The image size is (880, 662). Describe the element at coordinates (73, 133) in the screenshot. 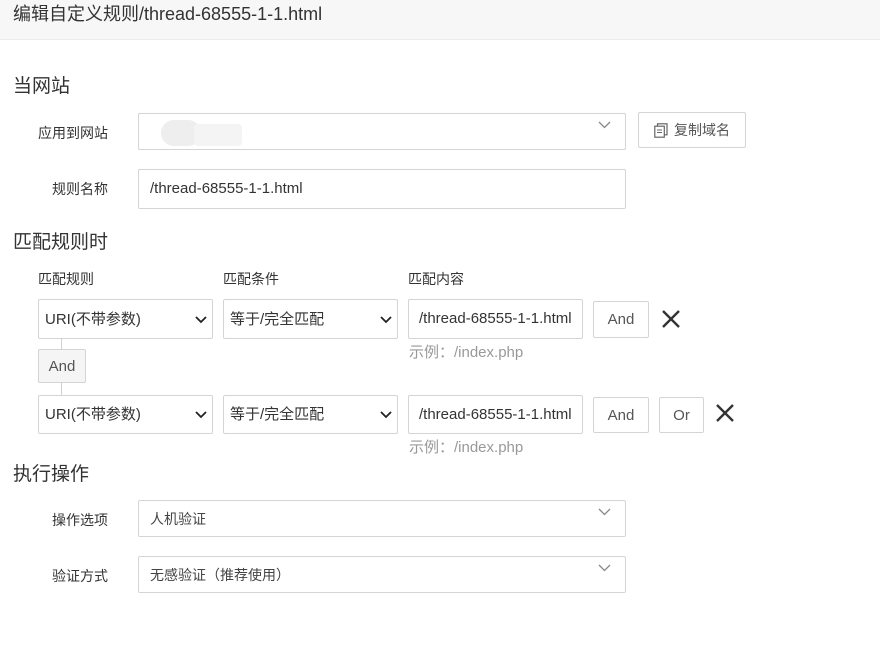

I see `apply-to-site-label: 应用到网站` at that location.